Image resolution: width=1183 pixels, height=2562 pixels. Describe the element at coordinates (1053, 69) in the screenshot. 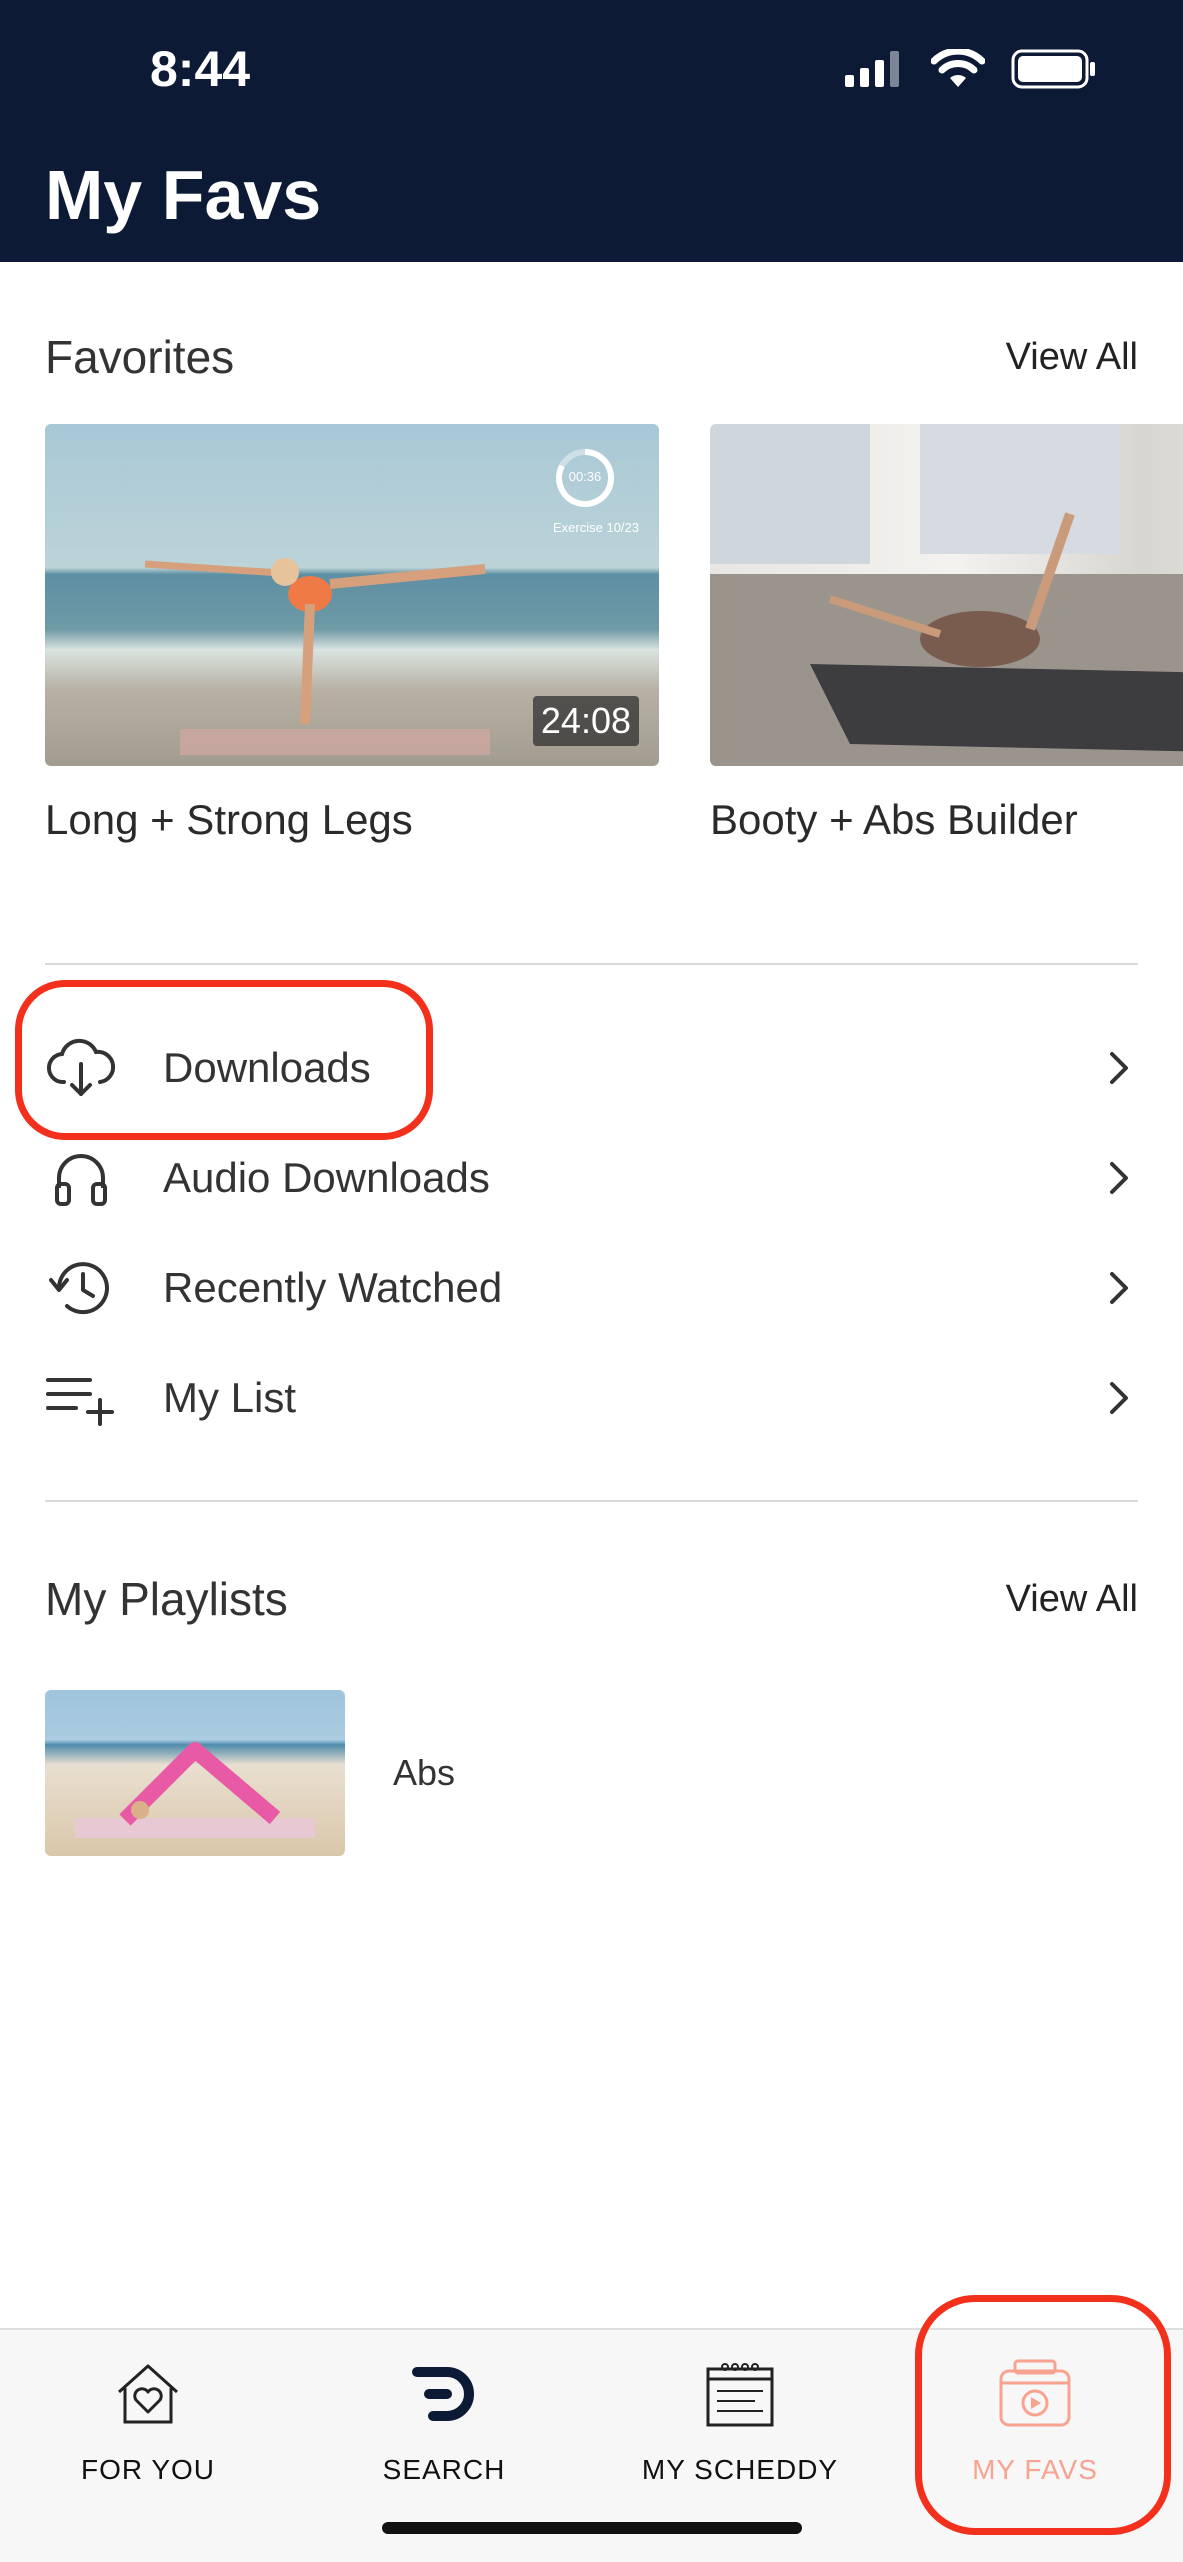

I see `battery-icon` at that location.